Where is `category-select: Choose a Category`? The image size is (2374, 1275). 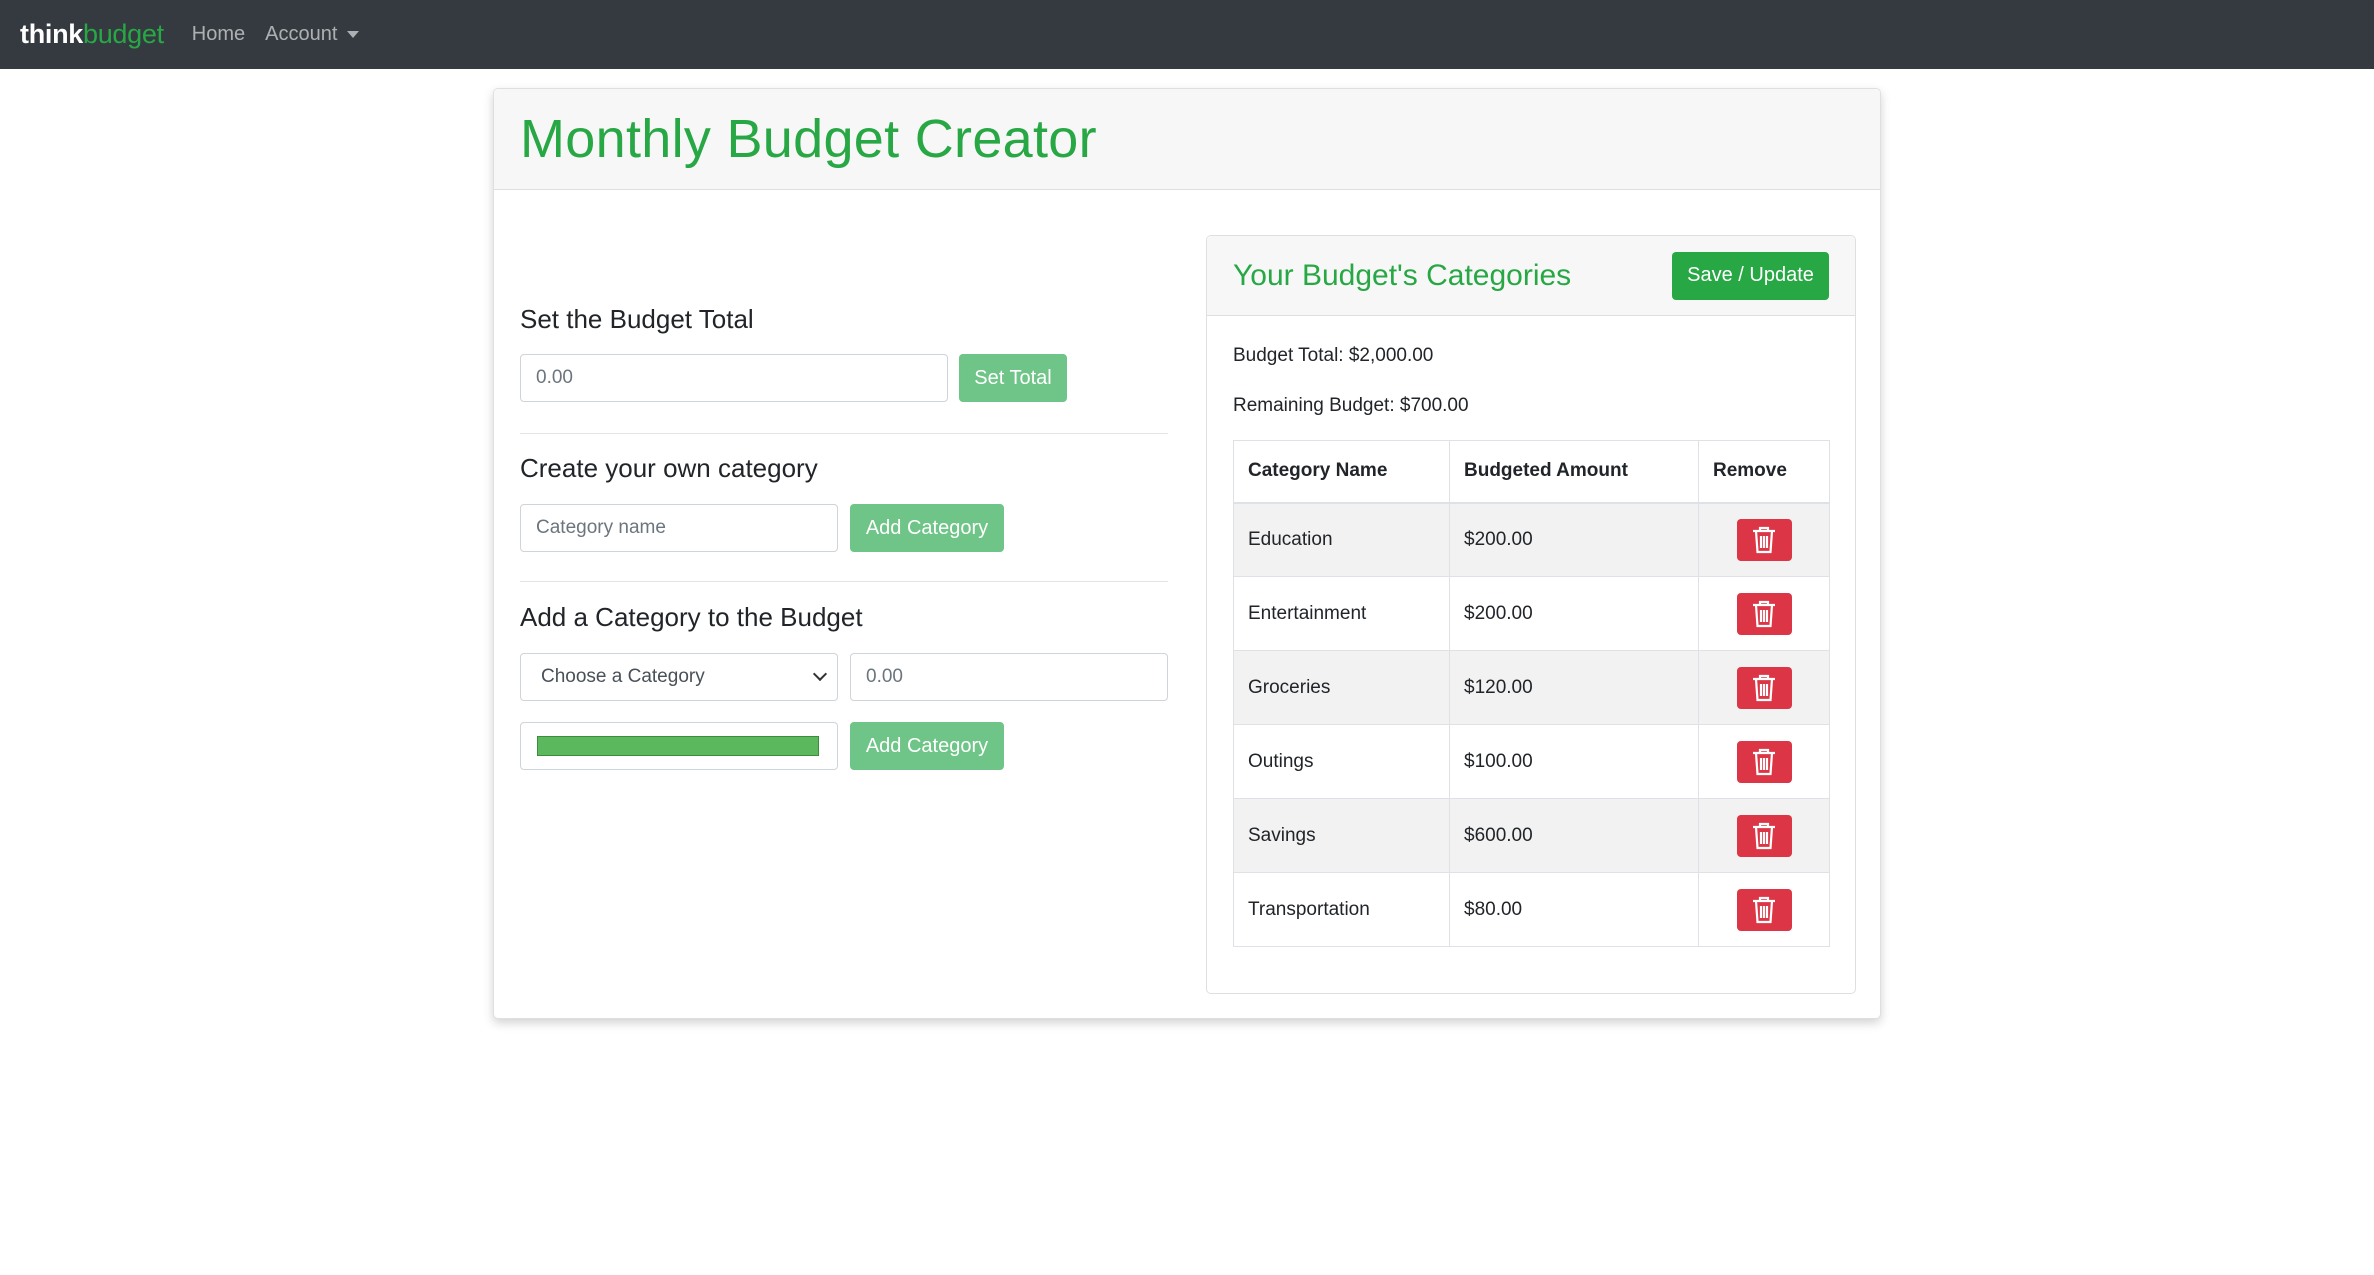
category-select: Choose a Category is located at coordinates (679, 677).